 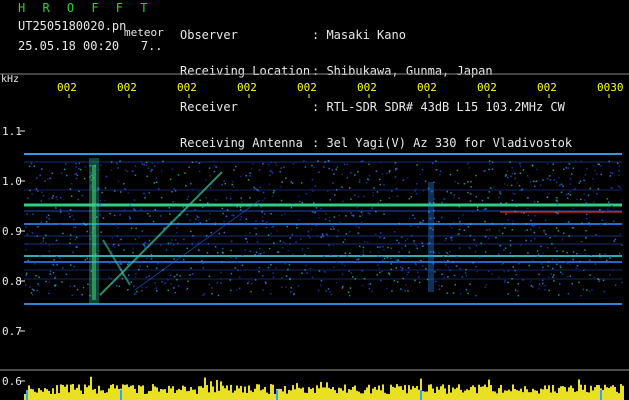 I want to click on meteor-echo-core, so click(x=94, y=232).